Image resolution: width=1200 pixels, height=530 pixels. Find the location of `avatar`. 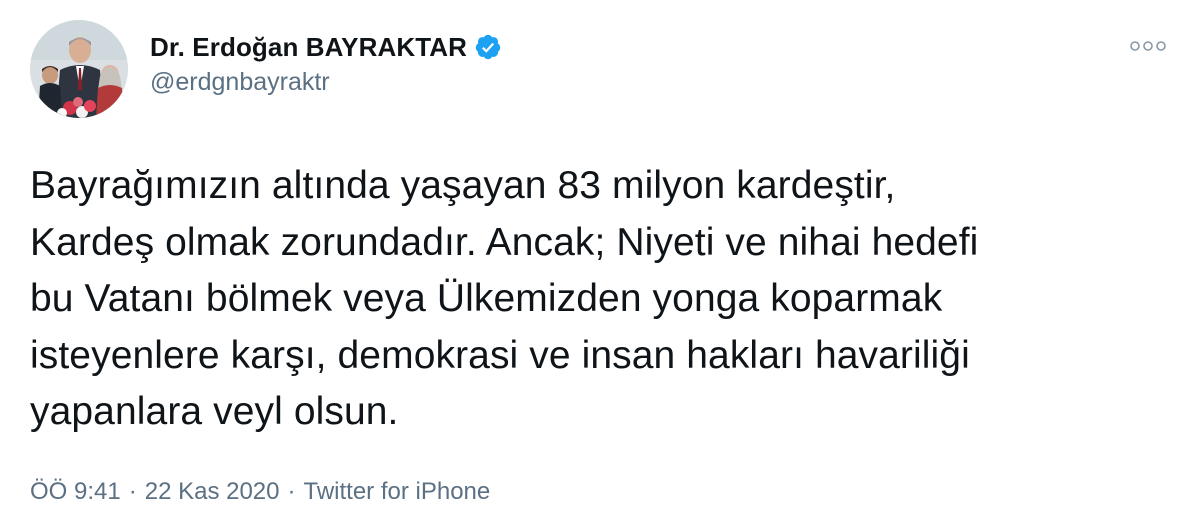

avatar is located at coordinates (79, 69).